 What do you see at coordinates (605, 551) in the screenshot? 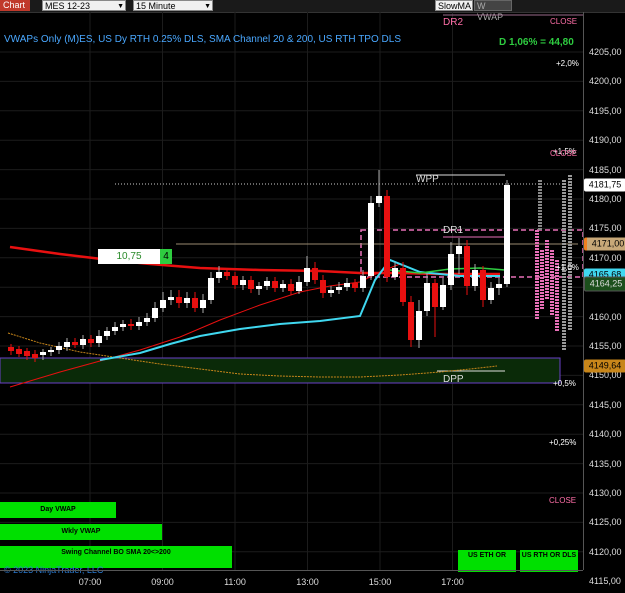
I see `price-tick-label: 4120,00` at bounding box center [605, 551].